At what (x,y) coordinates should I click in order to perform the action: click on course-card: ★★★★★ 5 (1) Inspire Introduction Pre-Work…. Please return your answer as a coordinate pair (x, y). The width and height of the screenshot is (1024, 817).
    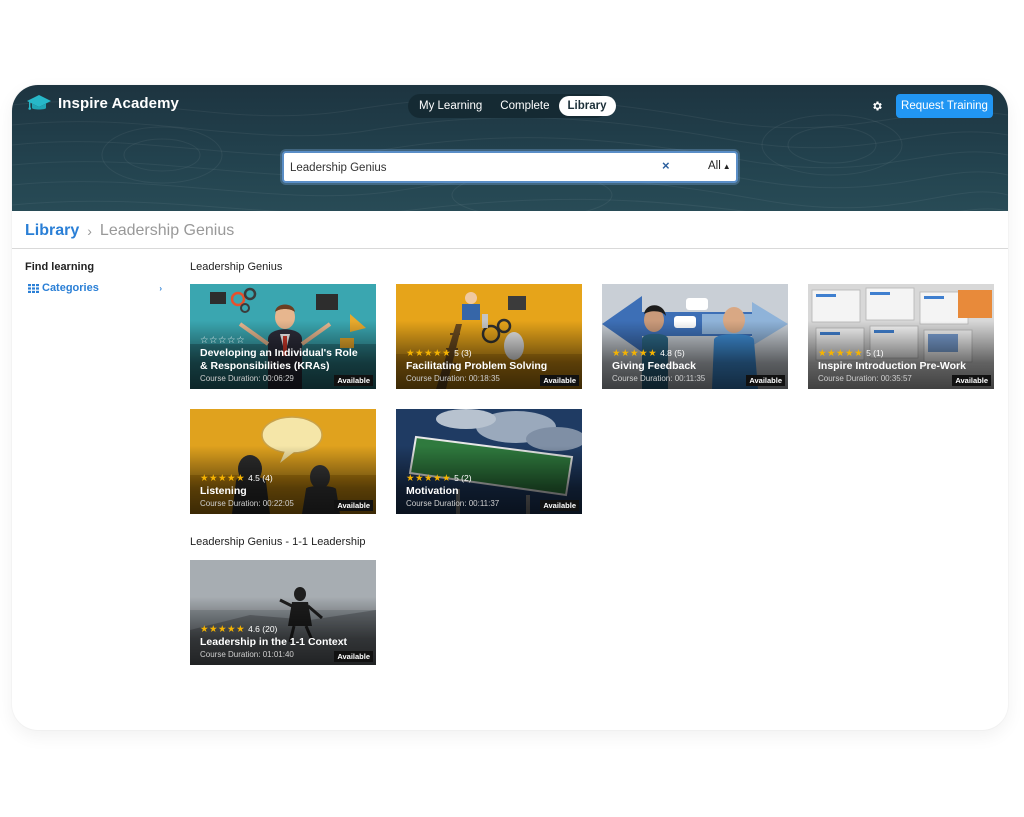
    Looking at the image, I should click on (901, 336).